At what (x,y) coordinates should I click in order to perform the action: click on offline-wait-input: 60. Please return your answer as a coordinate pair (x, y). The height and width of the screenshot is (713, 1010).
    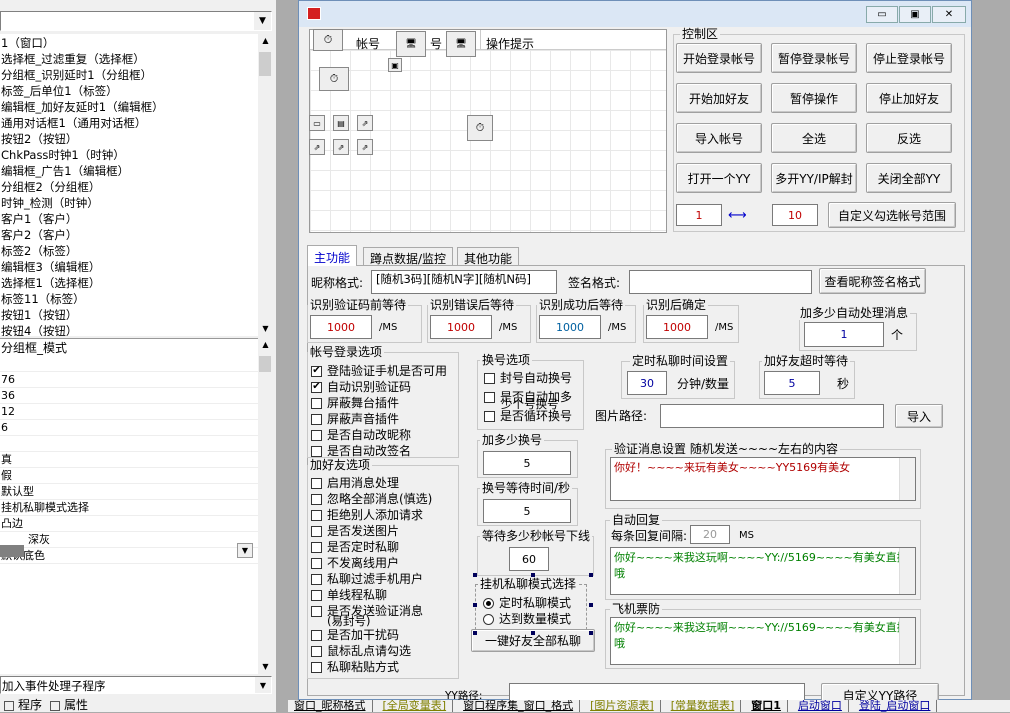
    Looking at the image, I should click on (529, 559).